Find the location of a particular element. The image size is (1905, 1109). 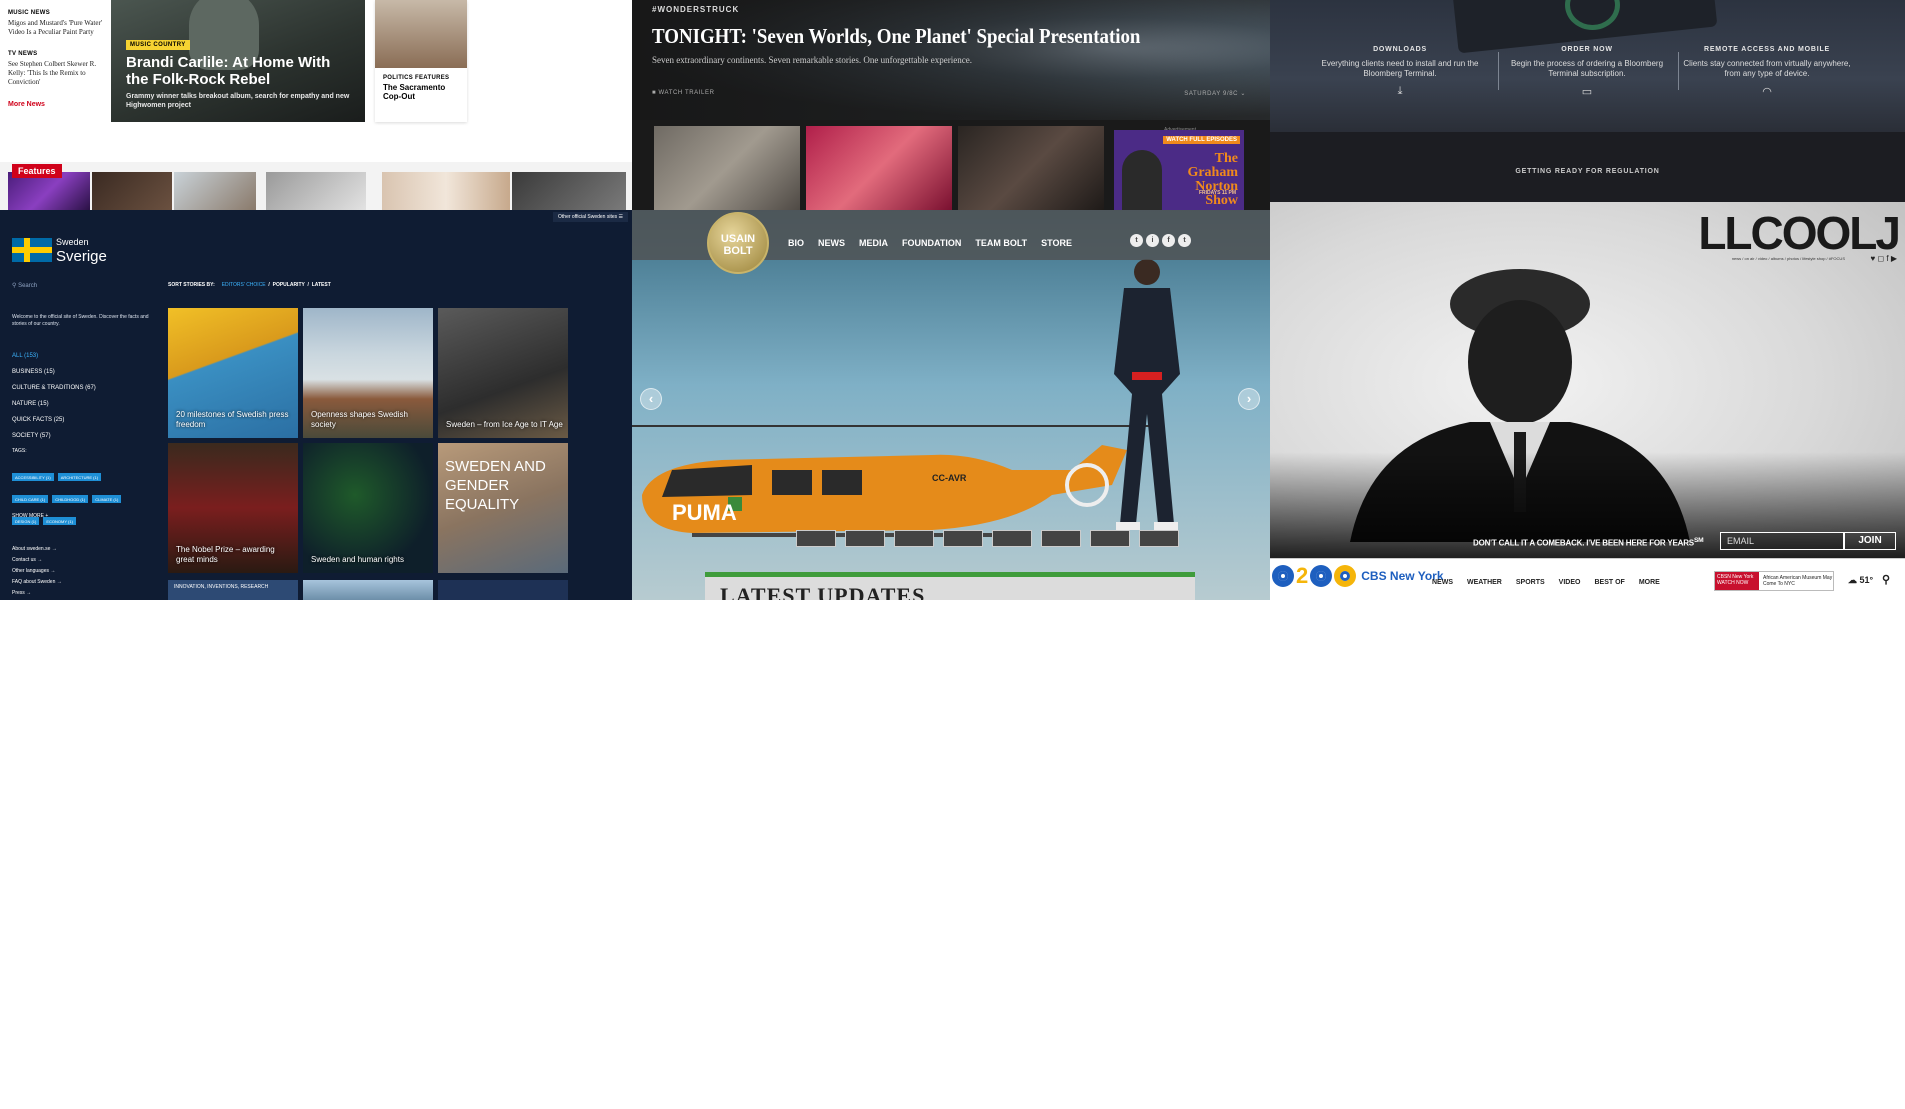

menu-media: MEDIA is located at coordinates (873, 243).